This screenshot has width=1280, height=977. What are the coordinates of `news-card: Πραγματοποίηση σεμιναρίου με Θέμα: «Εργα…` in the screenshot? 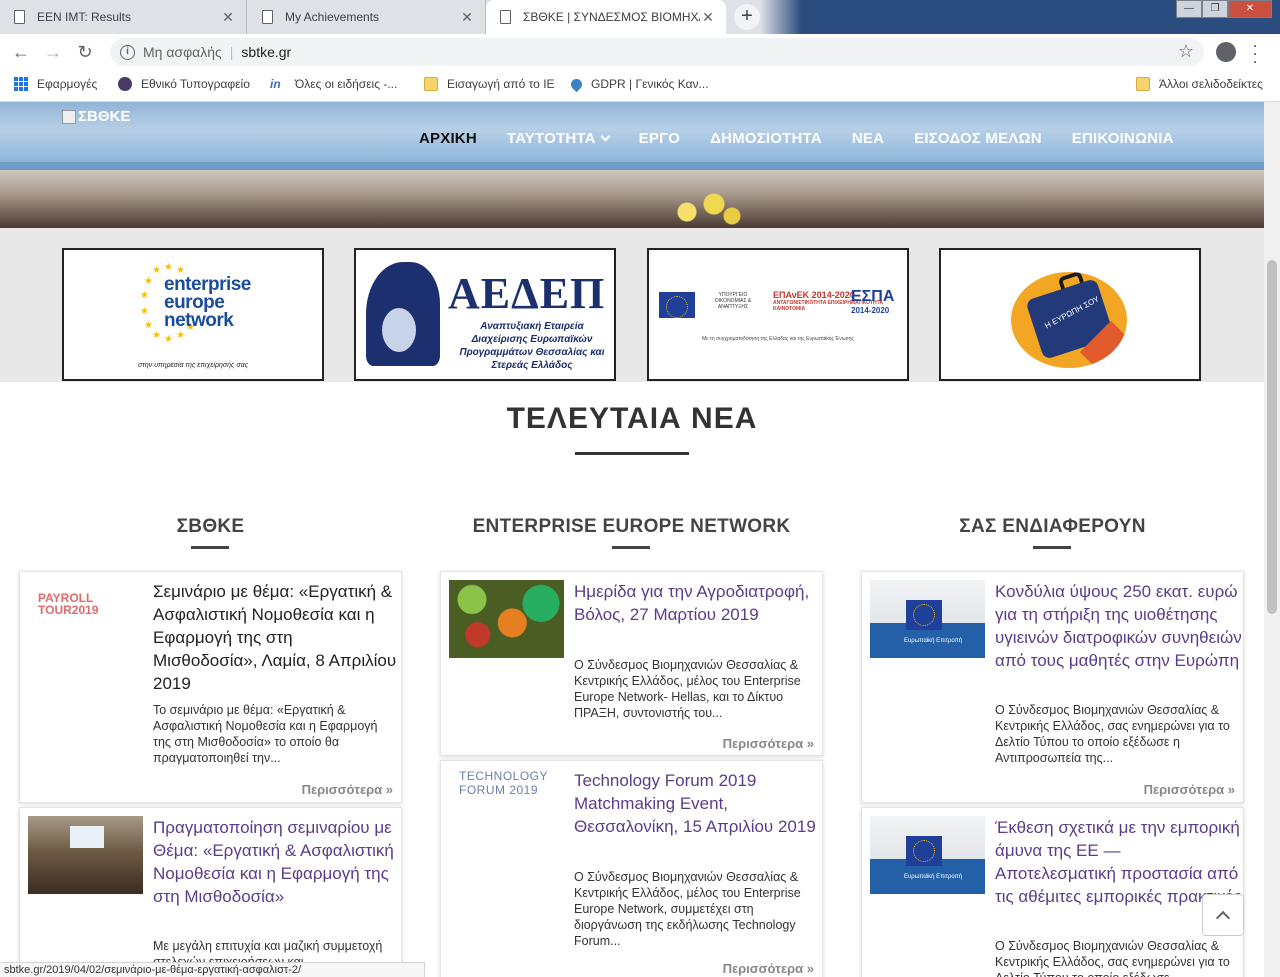 It's located at (210, 892).